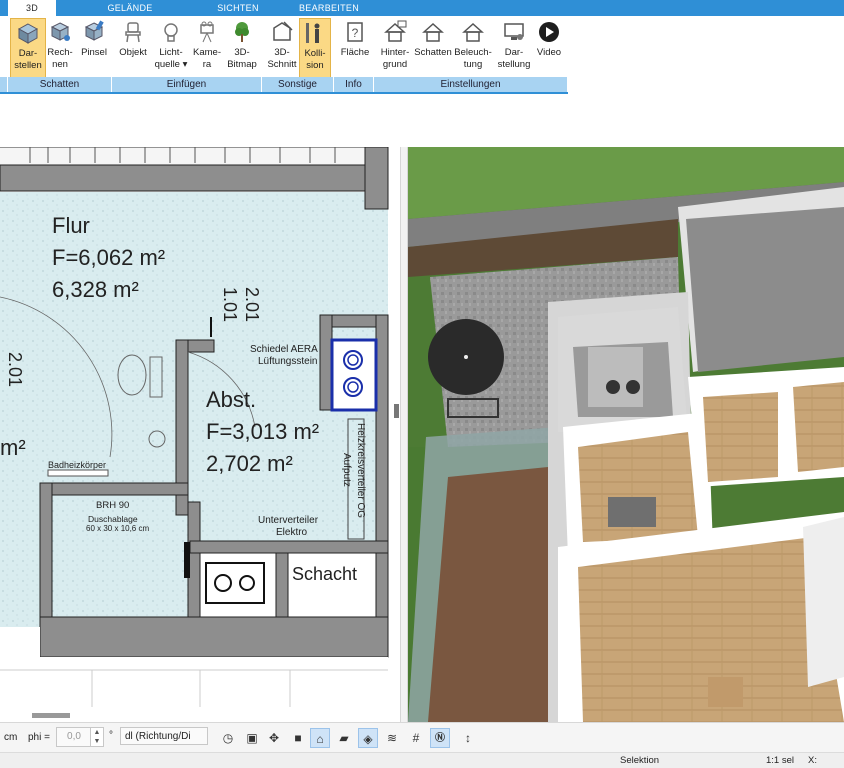 The height and width of the screenshot is (768, 844). What do you see at coordinates (288, 520) in the screenshot?
I see `label-distributor: Unterverteiler` at bounding box center [288, 520].